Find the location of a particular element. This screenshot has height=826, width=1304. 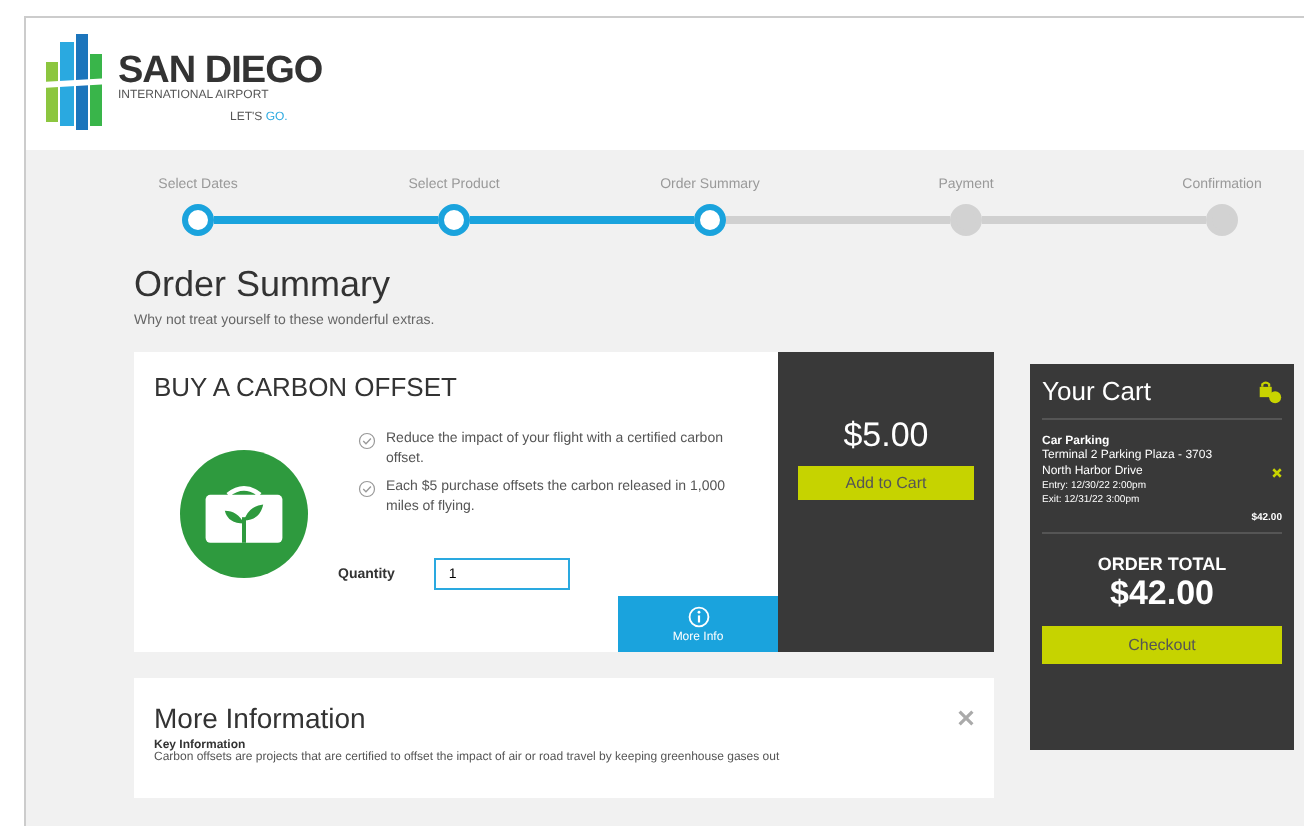

offer-price: $5.00 is located at coordinates (886, 436).